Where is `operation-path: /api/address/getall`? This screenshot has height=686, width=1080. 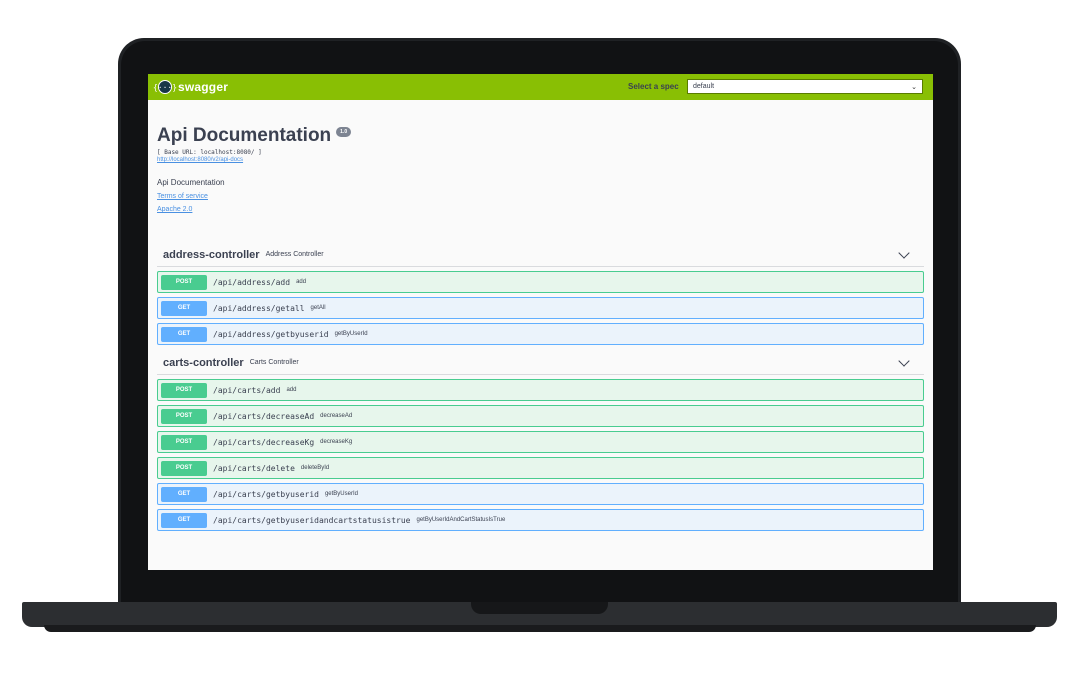 operation-path: /api/address/getall is located at coordinates (259, 308).